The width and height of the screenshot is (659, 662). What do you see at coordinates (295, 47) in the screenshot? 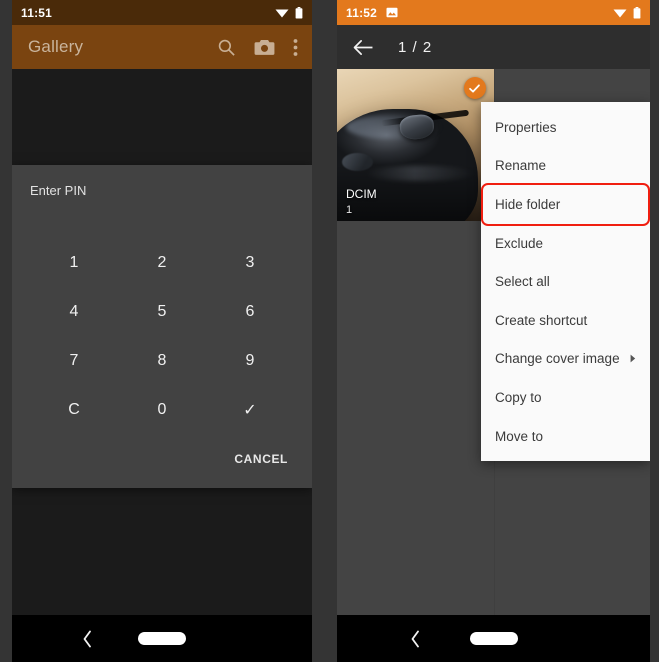
I see `overflow-menu-icon` at bounding box center [295, 47].